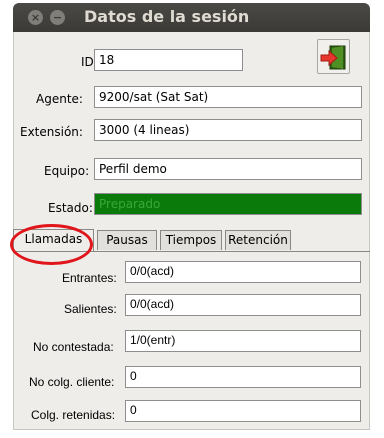 The image size is (384, 438). I want to click on id-field: 18, so click(168, 60).